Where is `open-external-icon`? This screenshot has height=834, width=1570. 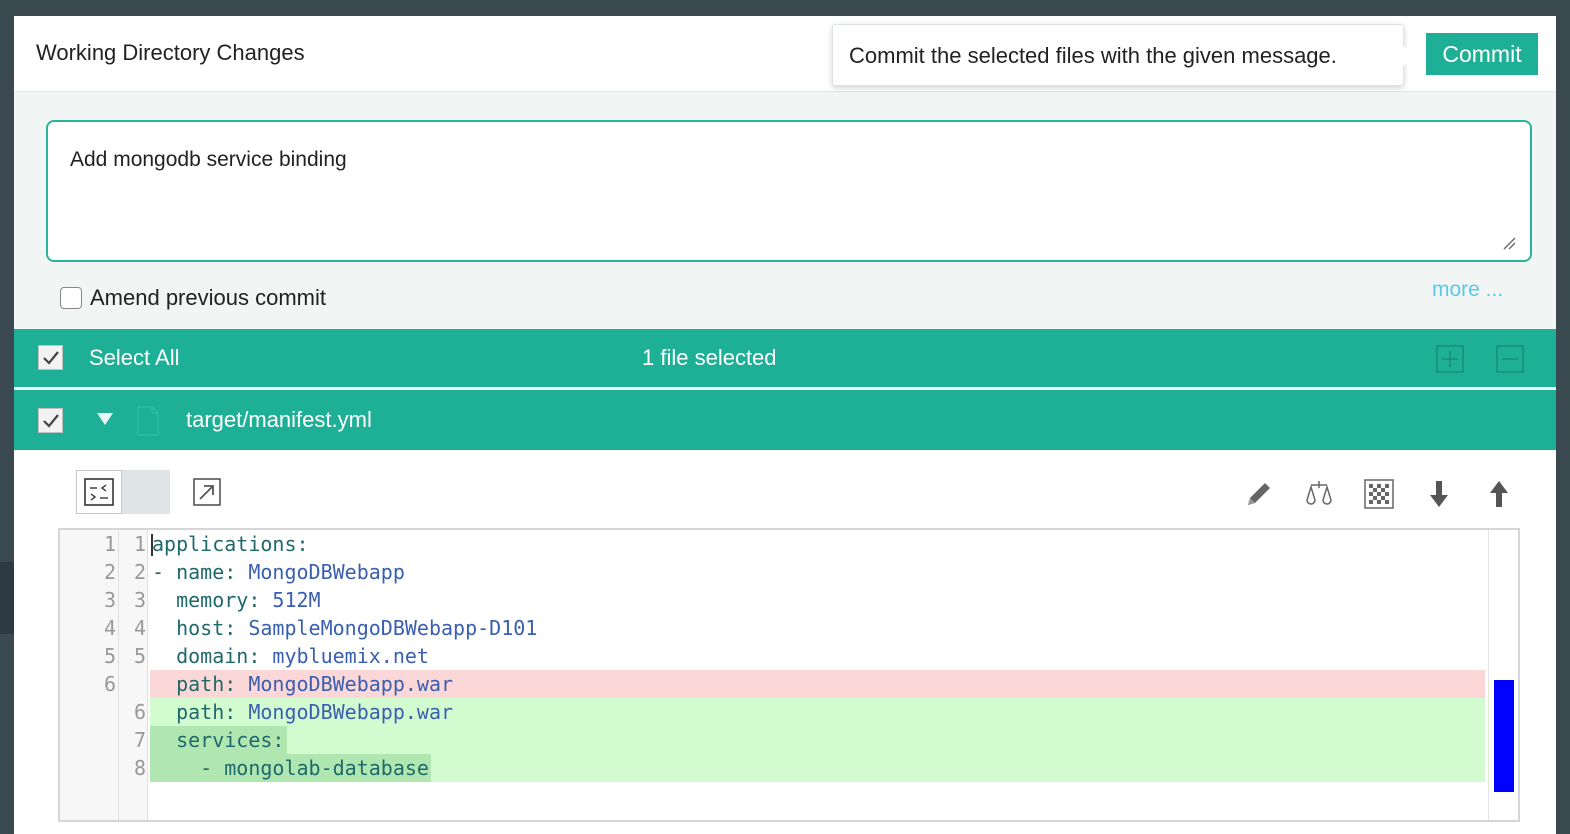 open-external-icon is located at coordinates (207, 492).